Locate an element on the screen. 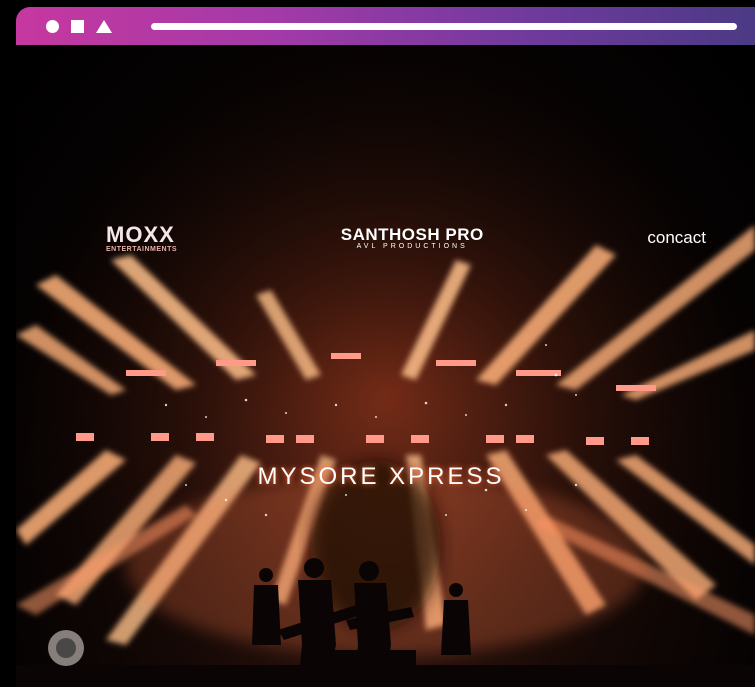 The width and height of the screenshot is (755, 687). concact-logo-text: concact is located at coordinates (676, 237).